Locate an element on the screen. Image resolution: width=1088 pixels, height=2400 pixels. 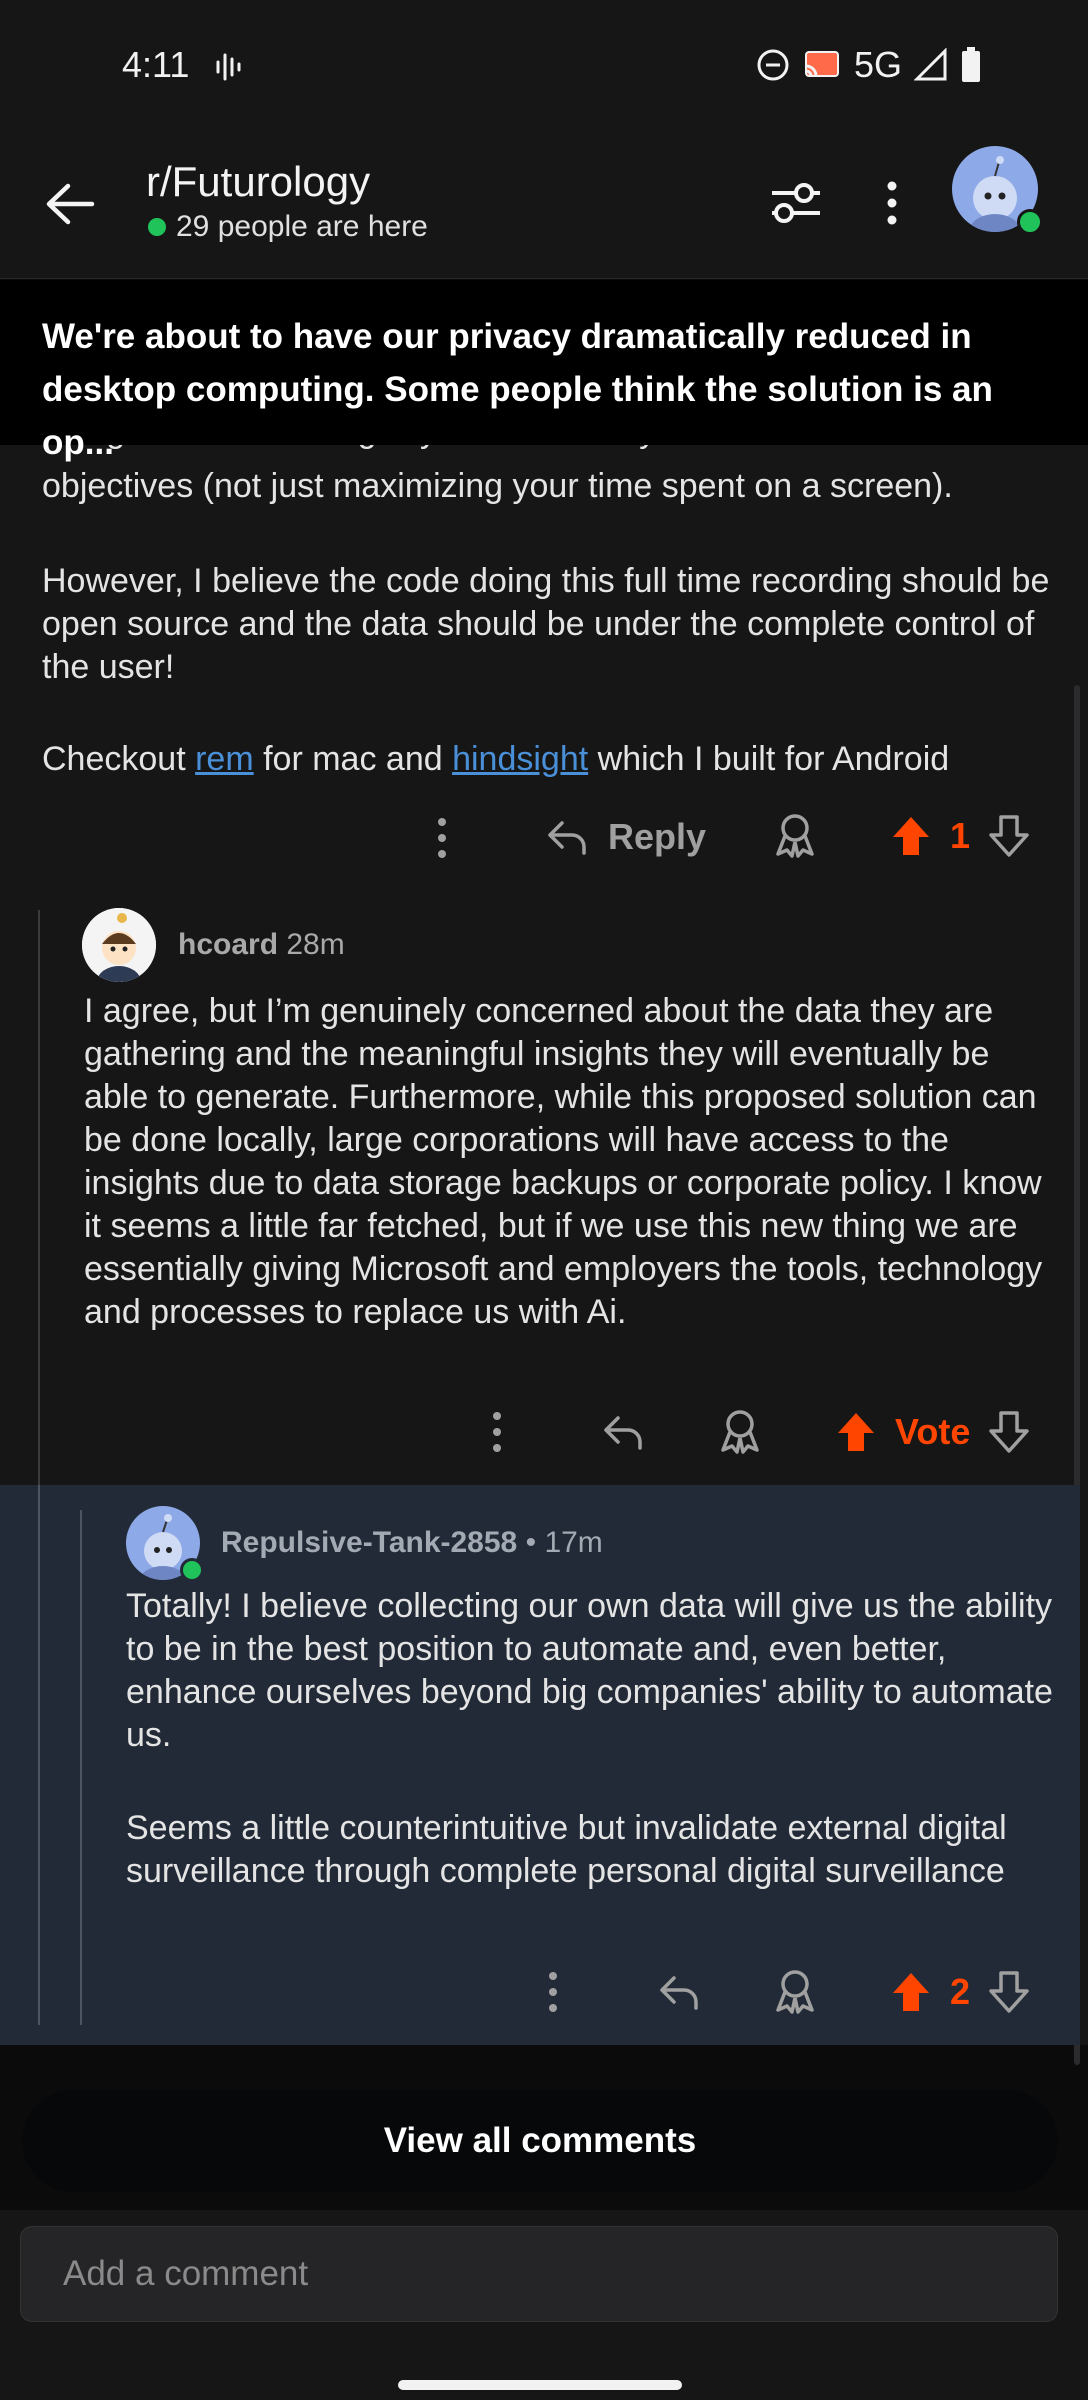
status-bar: 4:11 5G is located at coordinates (544, 65).